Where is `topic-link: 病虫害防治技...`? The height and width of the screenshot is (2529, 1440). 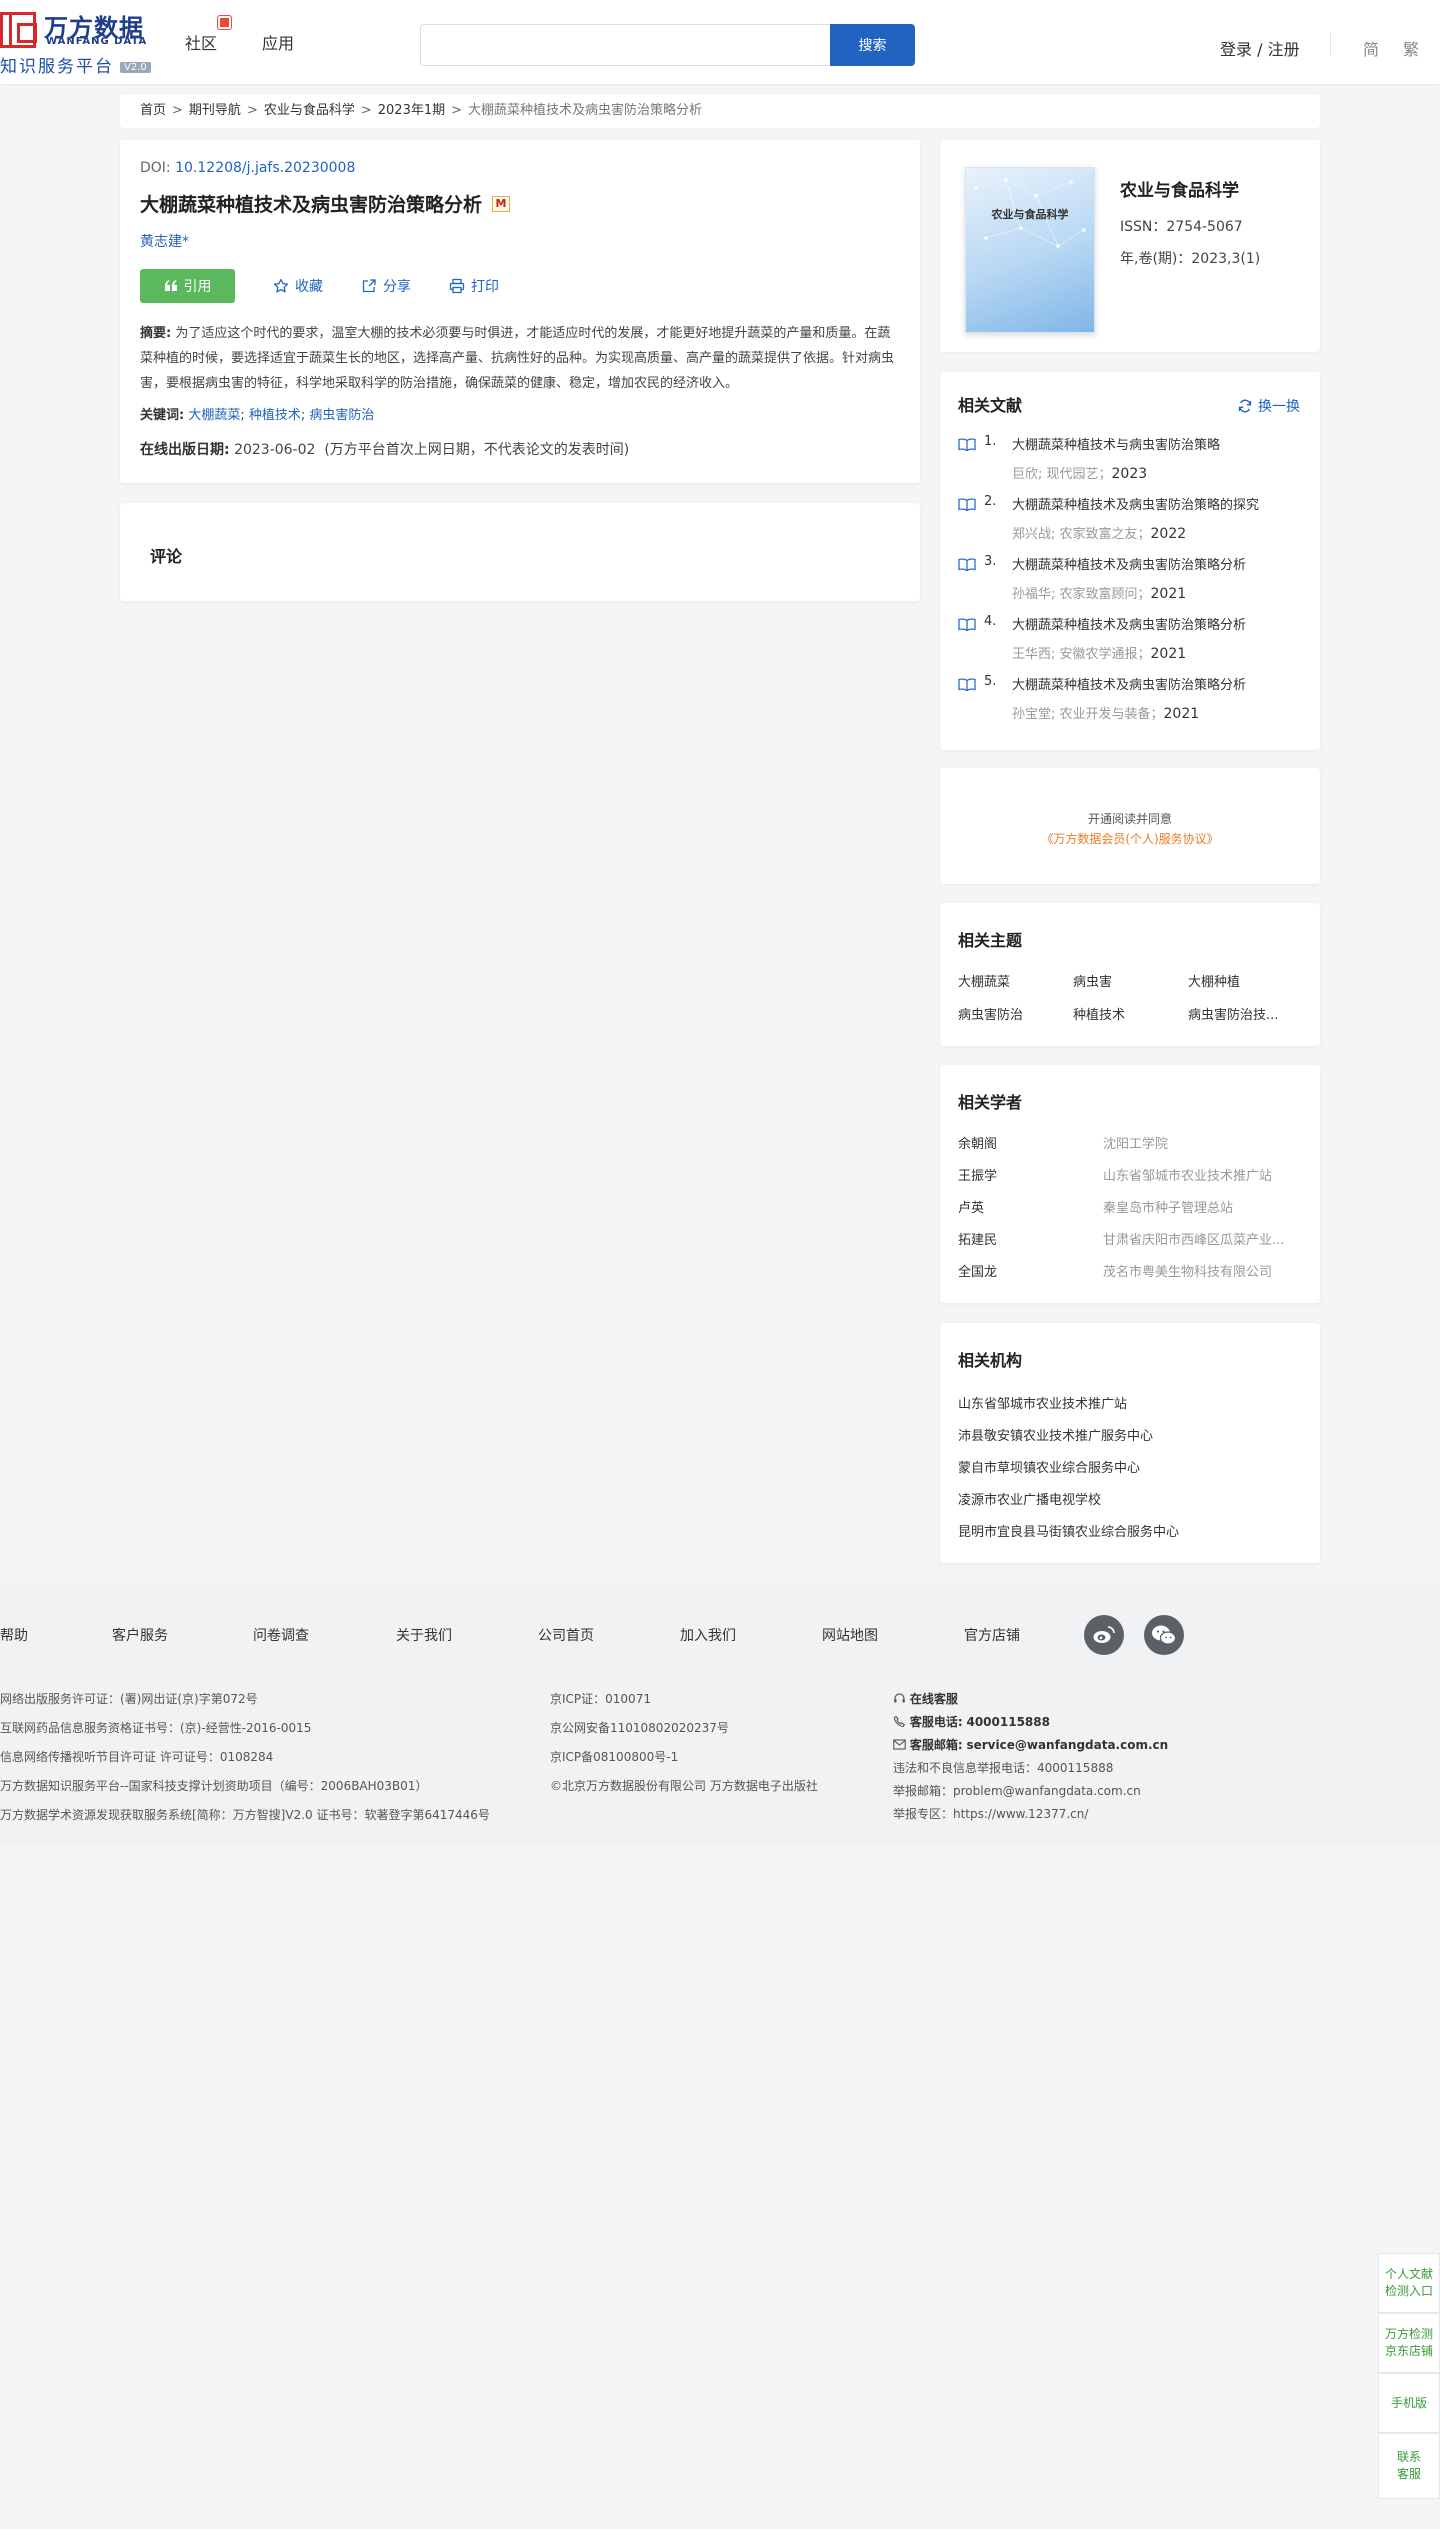 topic-link: 病虫害防治技... is located at coordinates (1245, 1013).